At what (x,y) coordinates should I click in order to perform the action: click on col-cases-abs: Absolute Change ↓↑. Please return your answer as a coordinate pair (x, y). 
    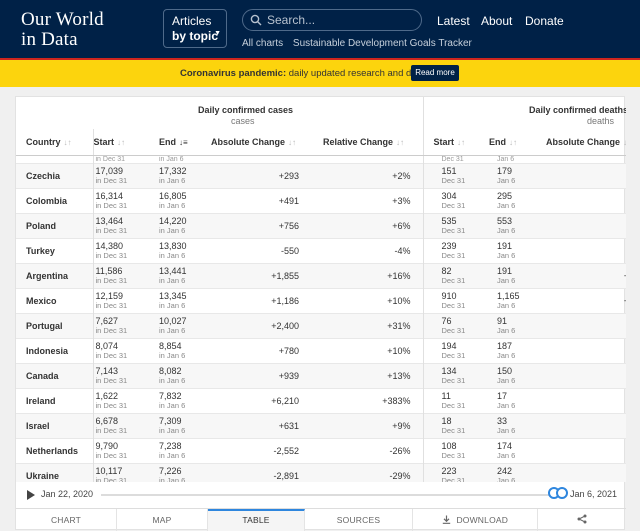
    Looking at the image, I should click on (256, 142).